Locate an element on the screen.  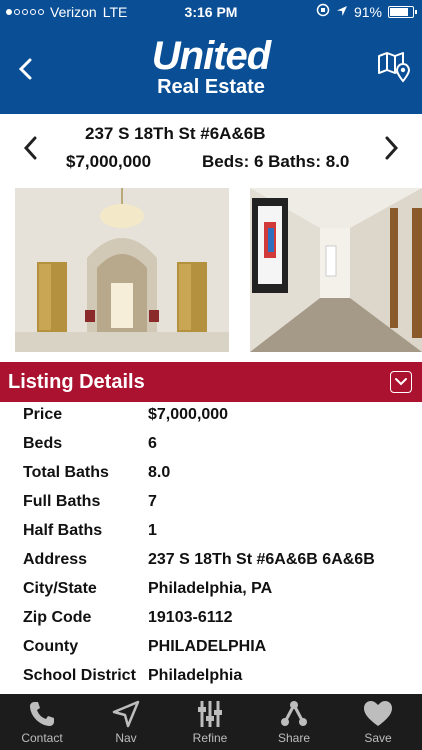
map-button is located at coordinates (394, 68).